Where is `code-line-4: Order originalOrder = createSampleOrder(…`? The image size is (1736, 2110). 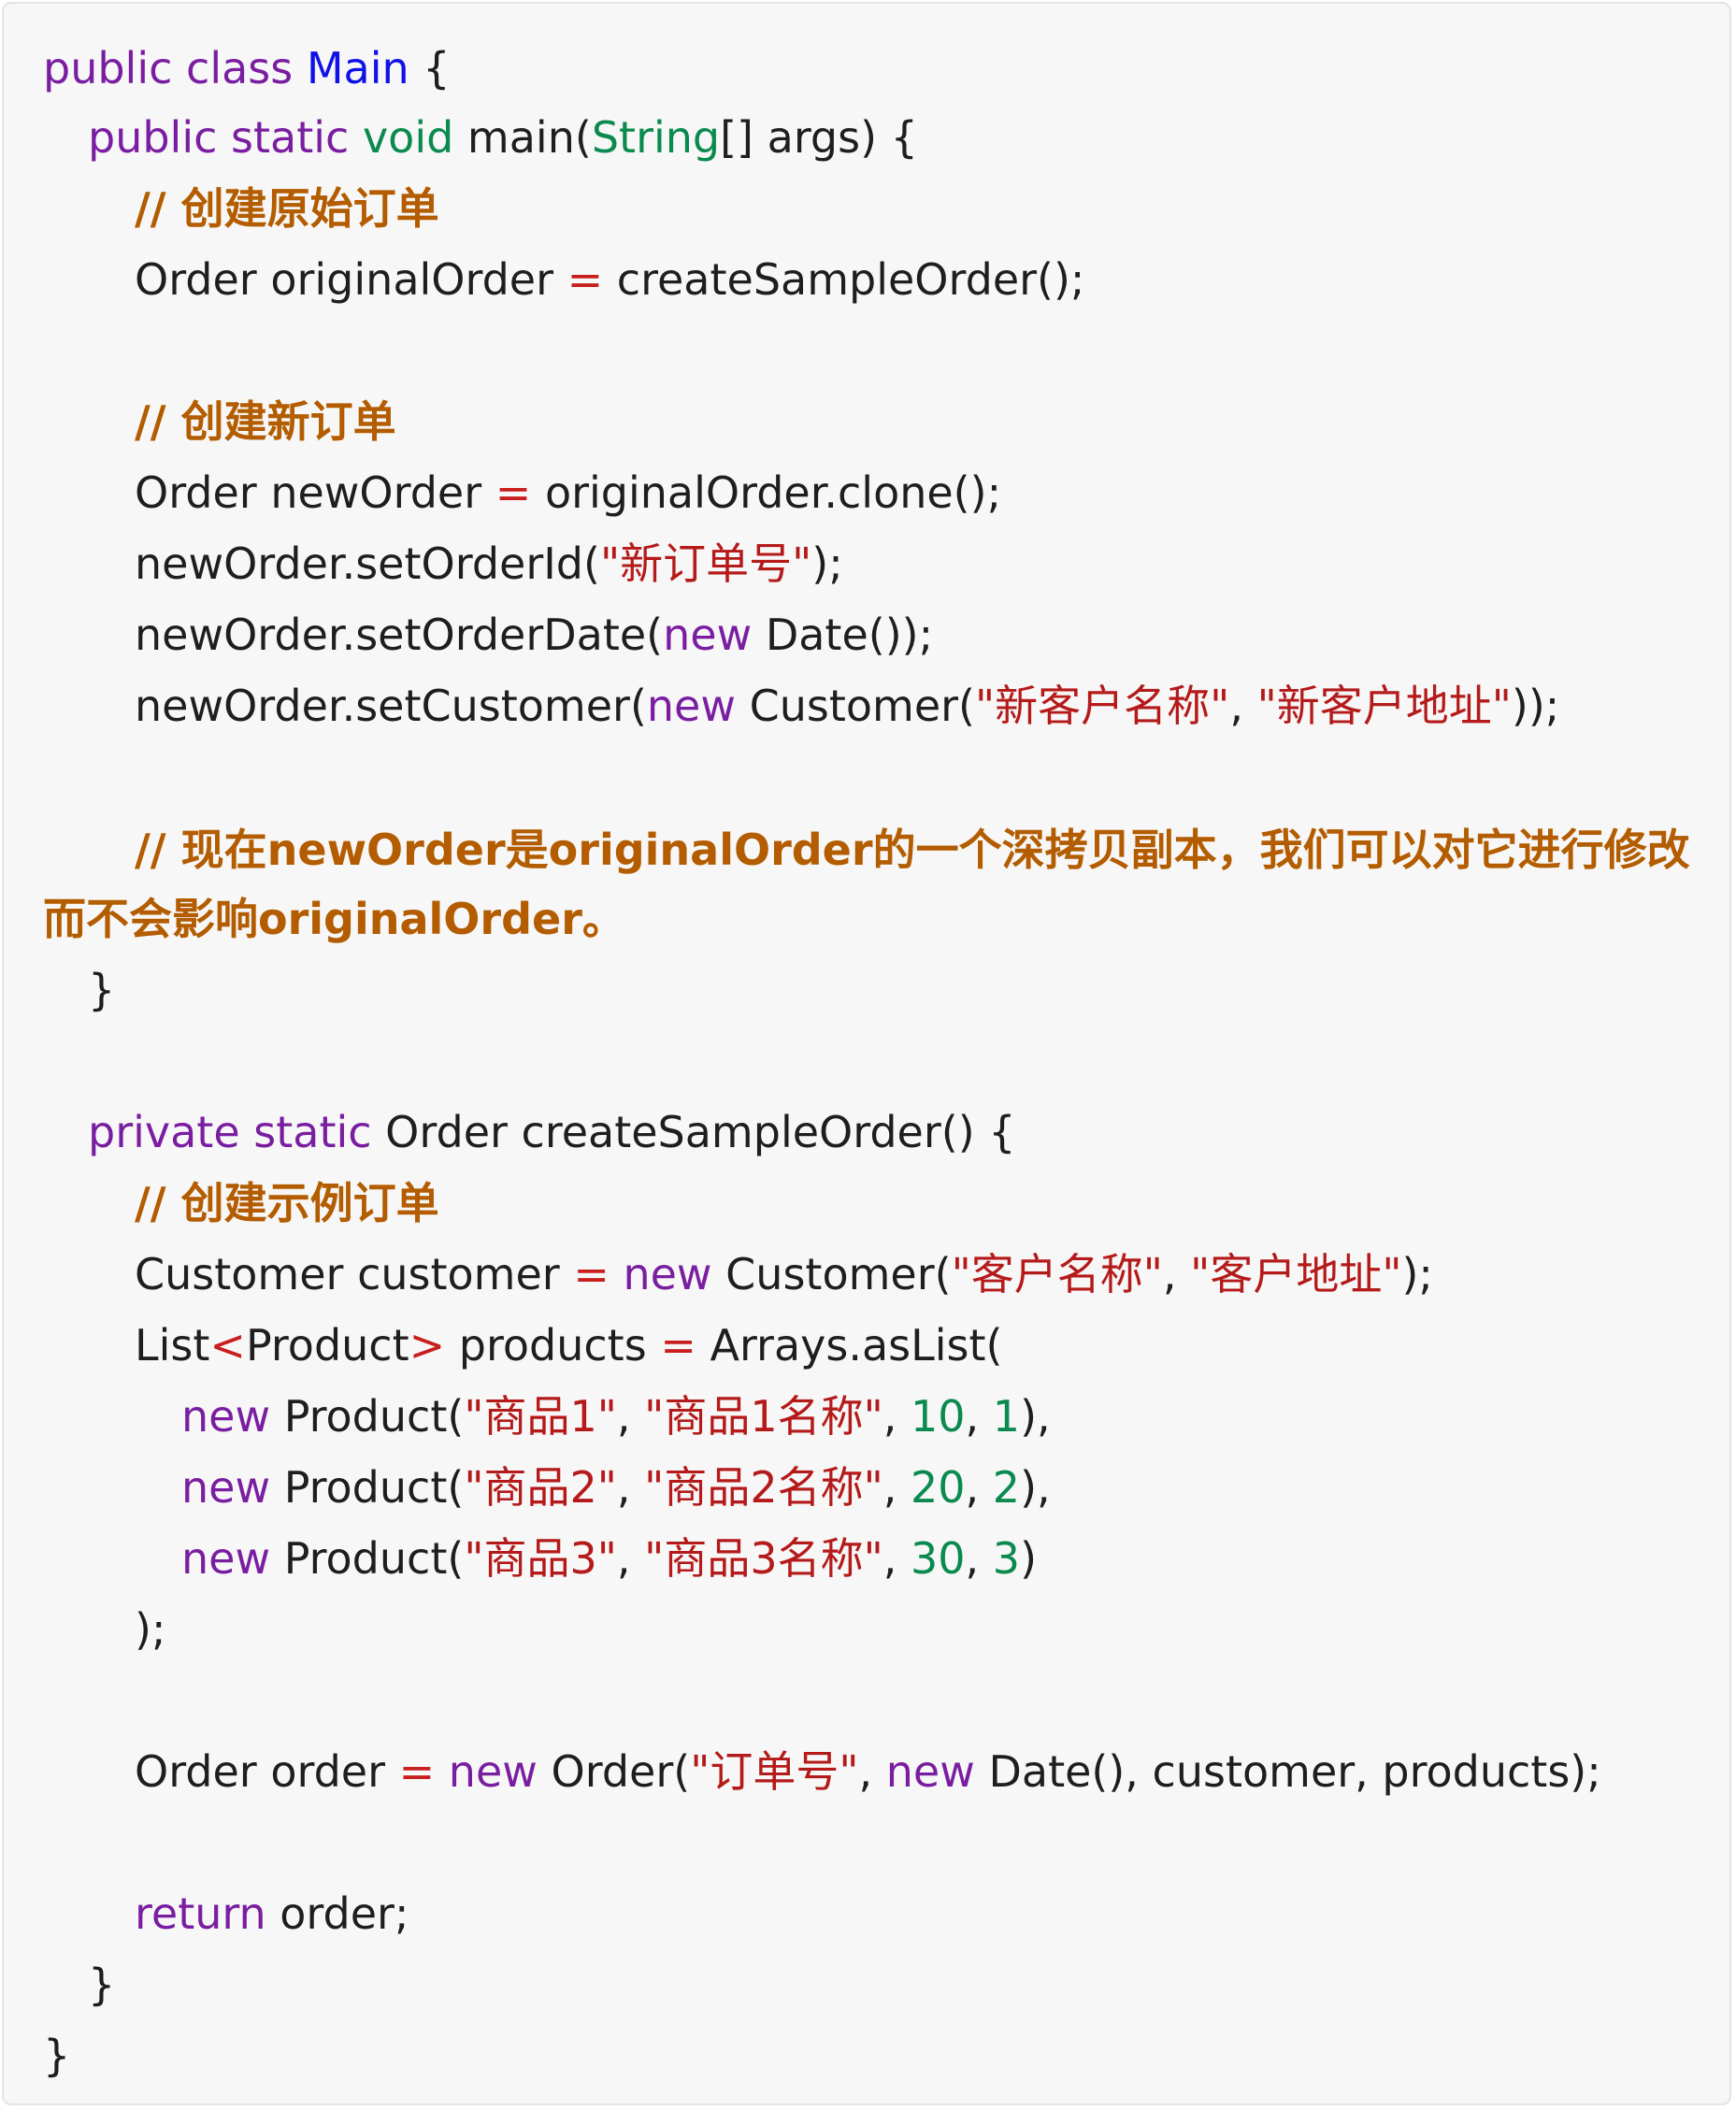 code-line-4: Order originalOrder = createSampleOrder(… is located at coordinates (609, 279).